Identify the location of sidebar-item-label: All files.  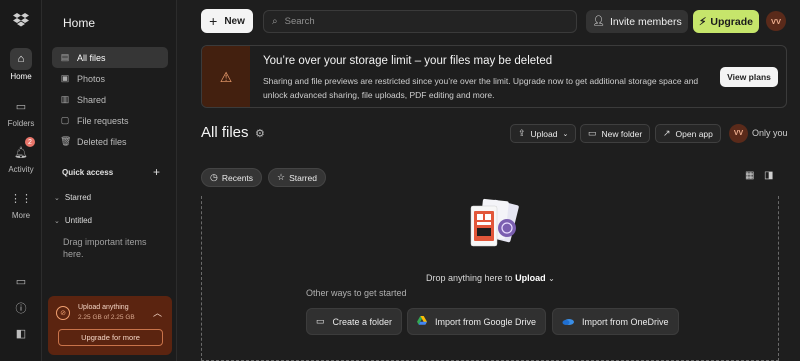
(91, 57).